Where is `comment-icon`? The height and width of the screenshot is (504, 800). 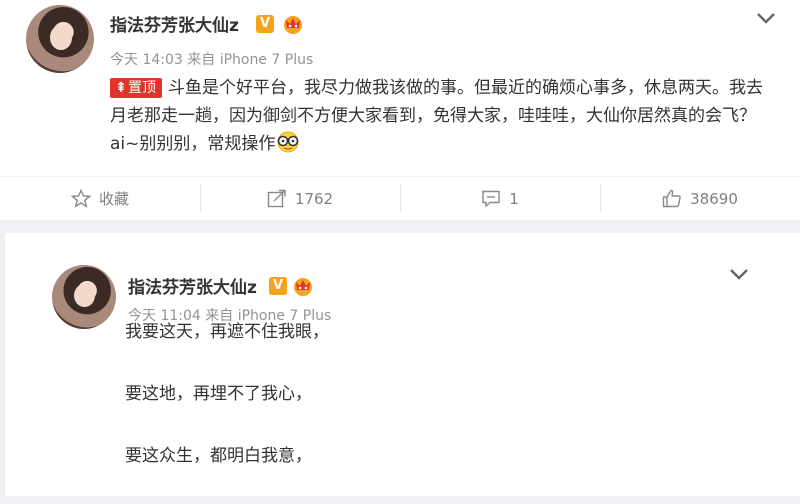 comment-icon is located at coordinates (491, 199).